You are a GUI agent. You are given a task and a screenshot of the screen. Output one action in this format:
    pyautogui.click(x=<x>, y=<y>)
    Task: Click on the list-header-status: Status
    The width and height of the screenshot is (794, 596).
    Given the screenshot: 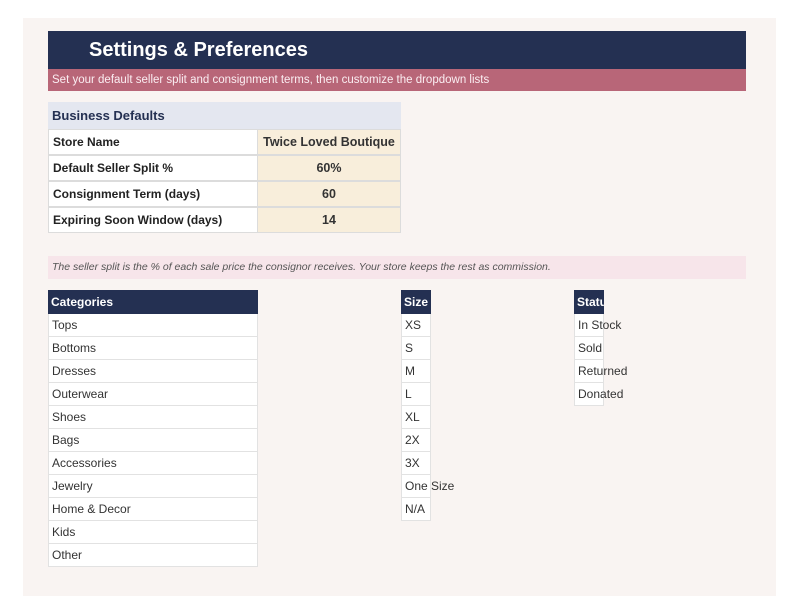 What is the action you would take?
    pyautogui.click(x=589, y=302)
    